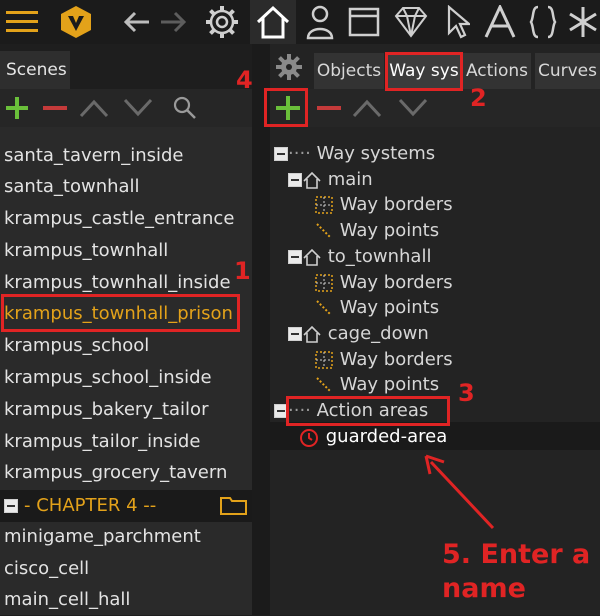  What do you see at coordinates (459, 492) in the screenshot?
I see `annotation-arrow` at bounding box center [459, 492].